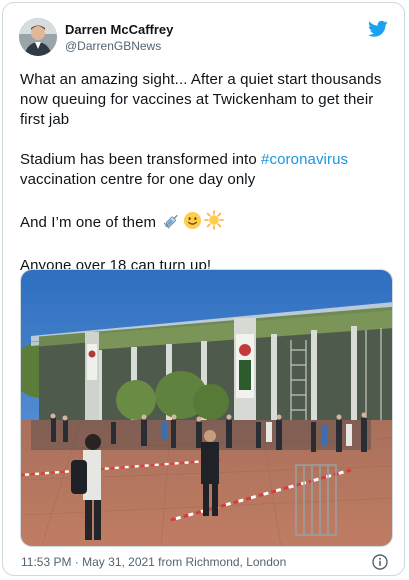  I want to click on person-avatar-icon, so click(38, 37).